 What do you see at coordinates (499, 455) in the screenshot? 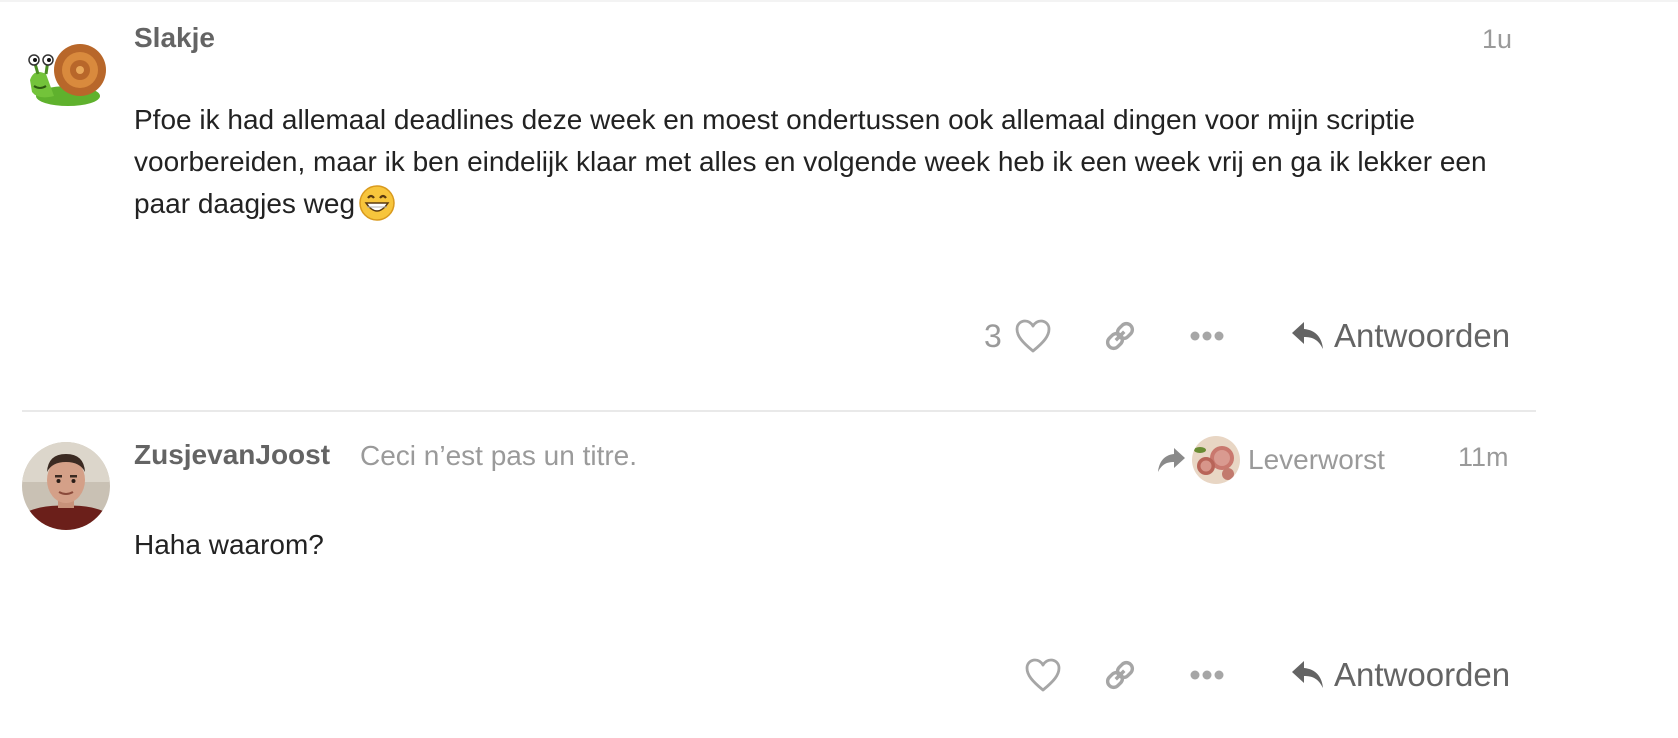
I see `user-title: Ceci n’est pas un titre.` at bounding box center [499, 455].